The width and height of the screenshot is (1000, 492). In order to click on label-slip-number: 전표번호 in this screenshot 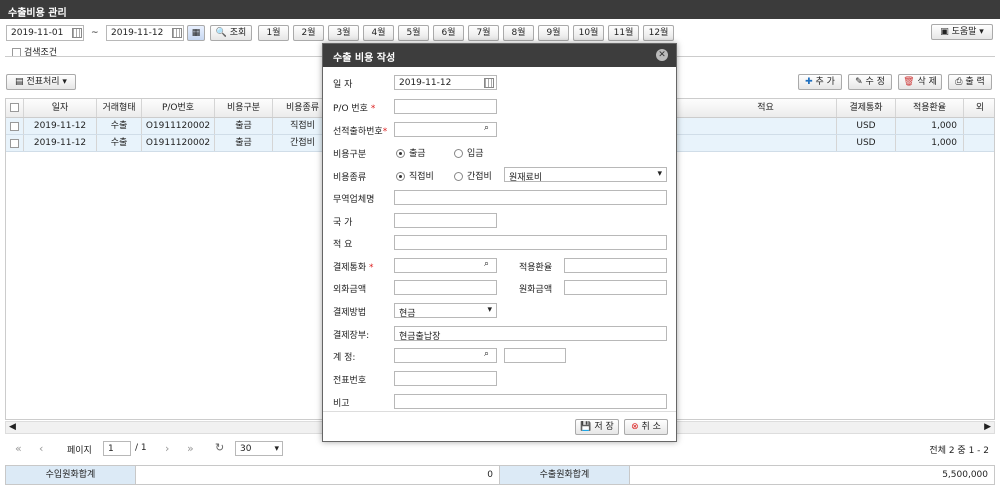, I will do `click(350, 381)`.